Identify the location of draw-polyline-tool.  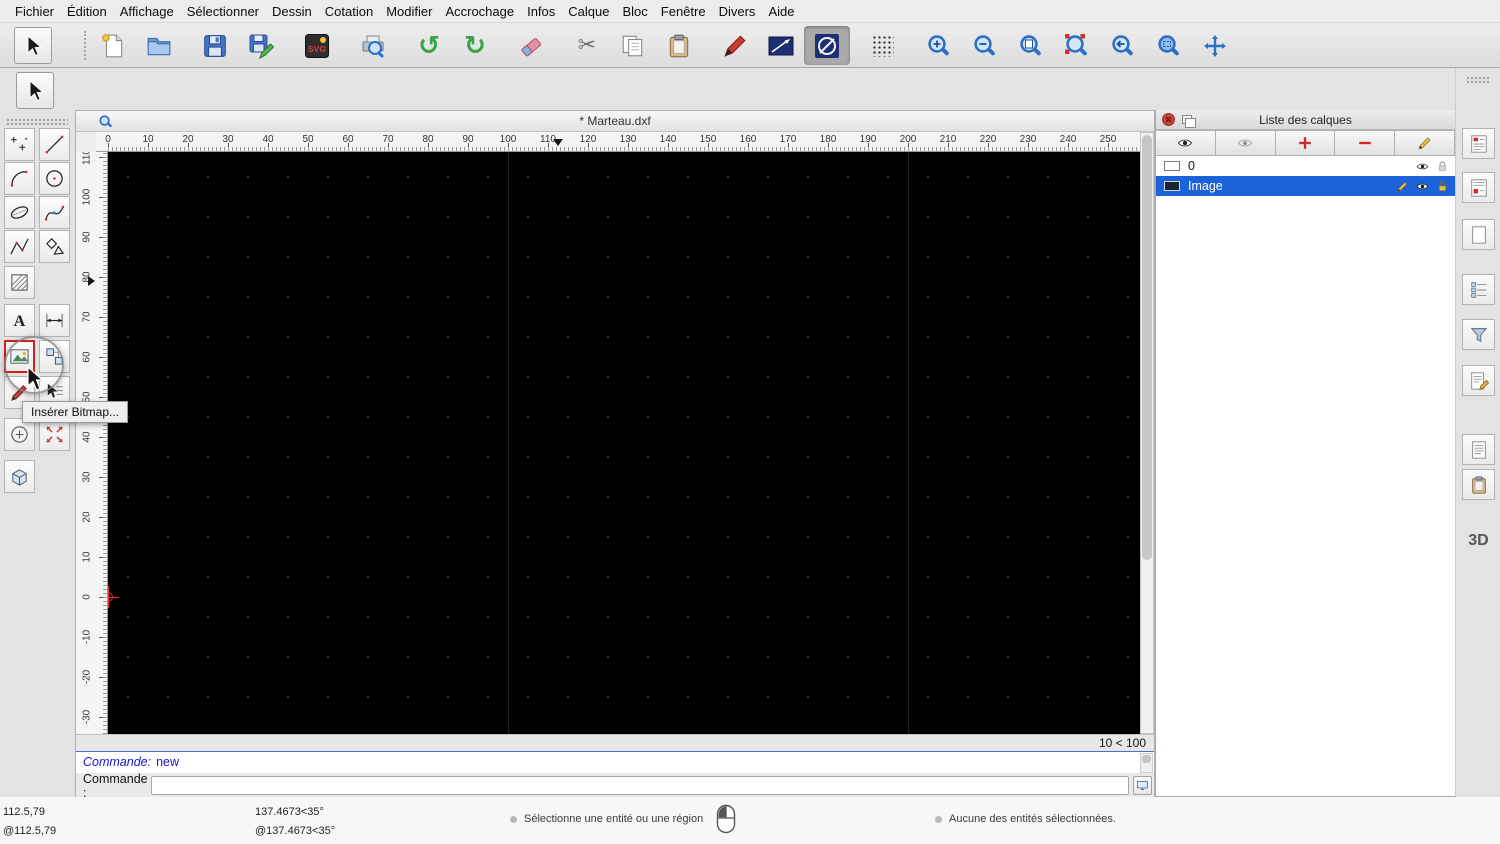
(19, 246).